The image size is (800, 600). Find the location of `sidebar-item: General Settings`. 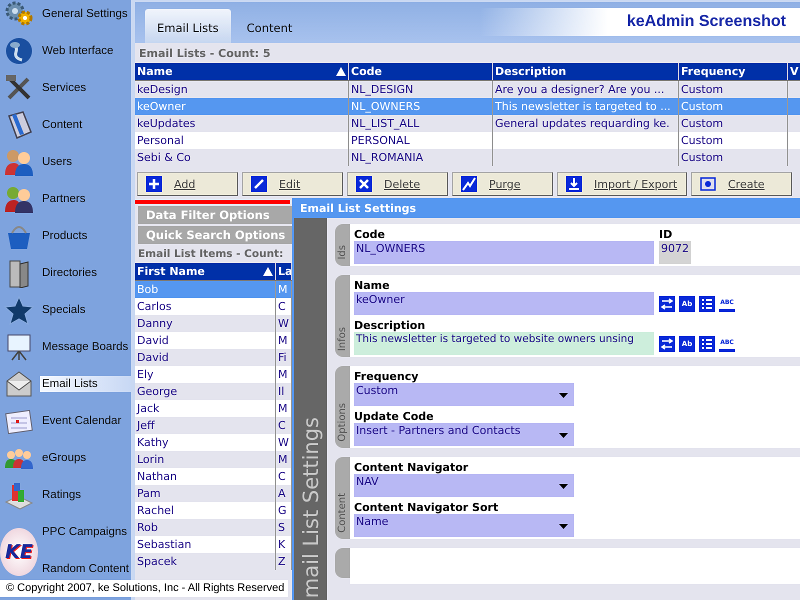

sidebar-item: General Settings is located at coordinates (85, 14).